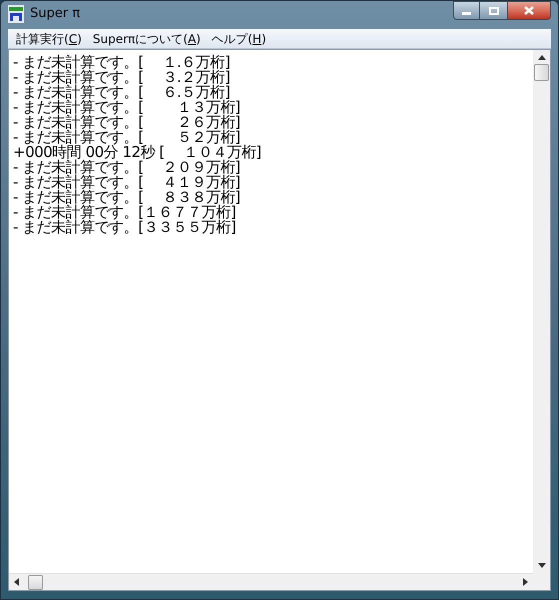  What do you see at coordinates (137, 152) in the screenshot?
I see `output-line: +000時間 00分 12秒 [ １０４万桁]` at bounding box center [137, 152].